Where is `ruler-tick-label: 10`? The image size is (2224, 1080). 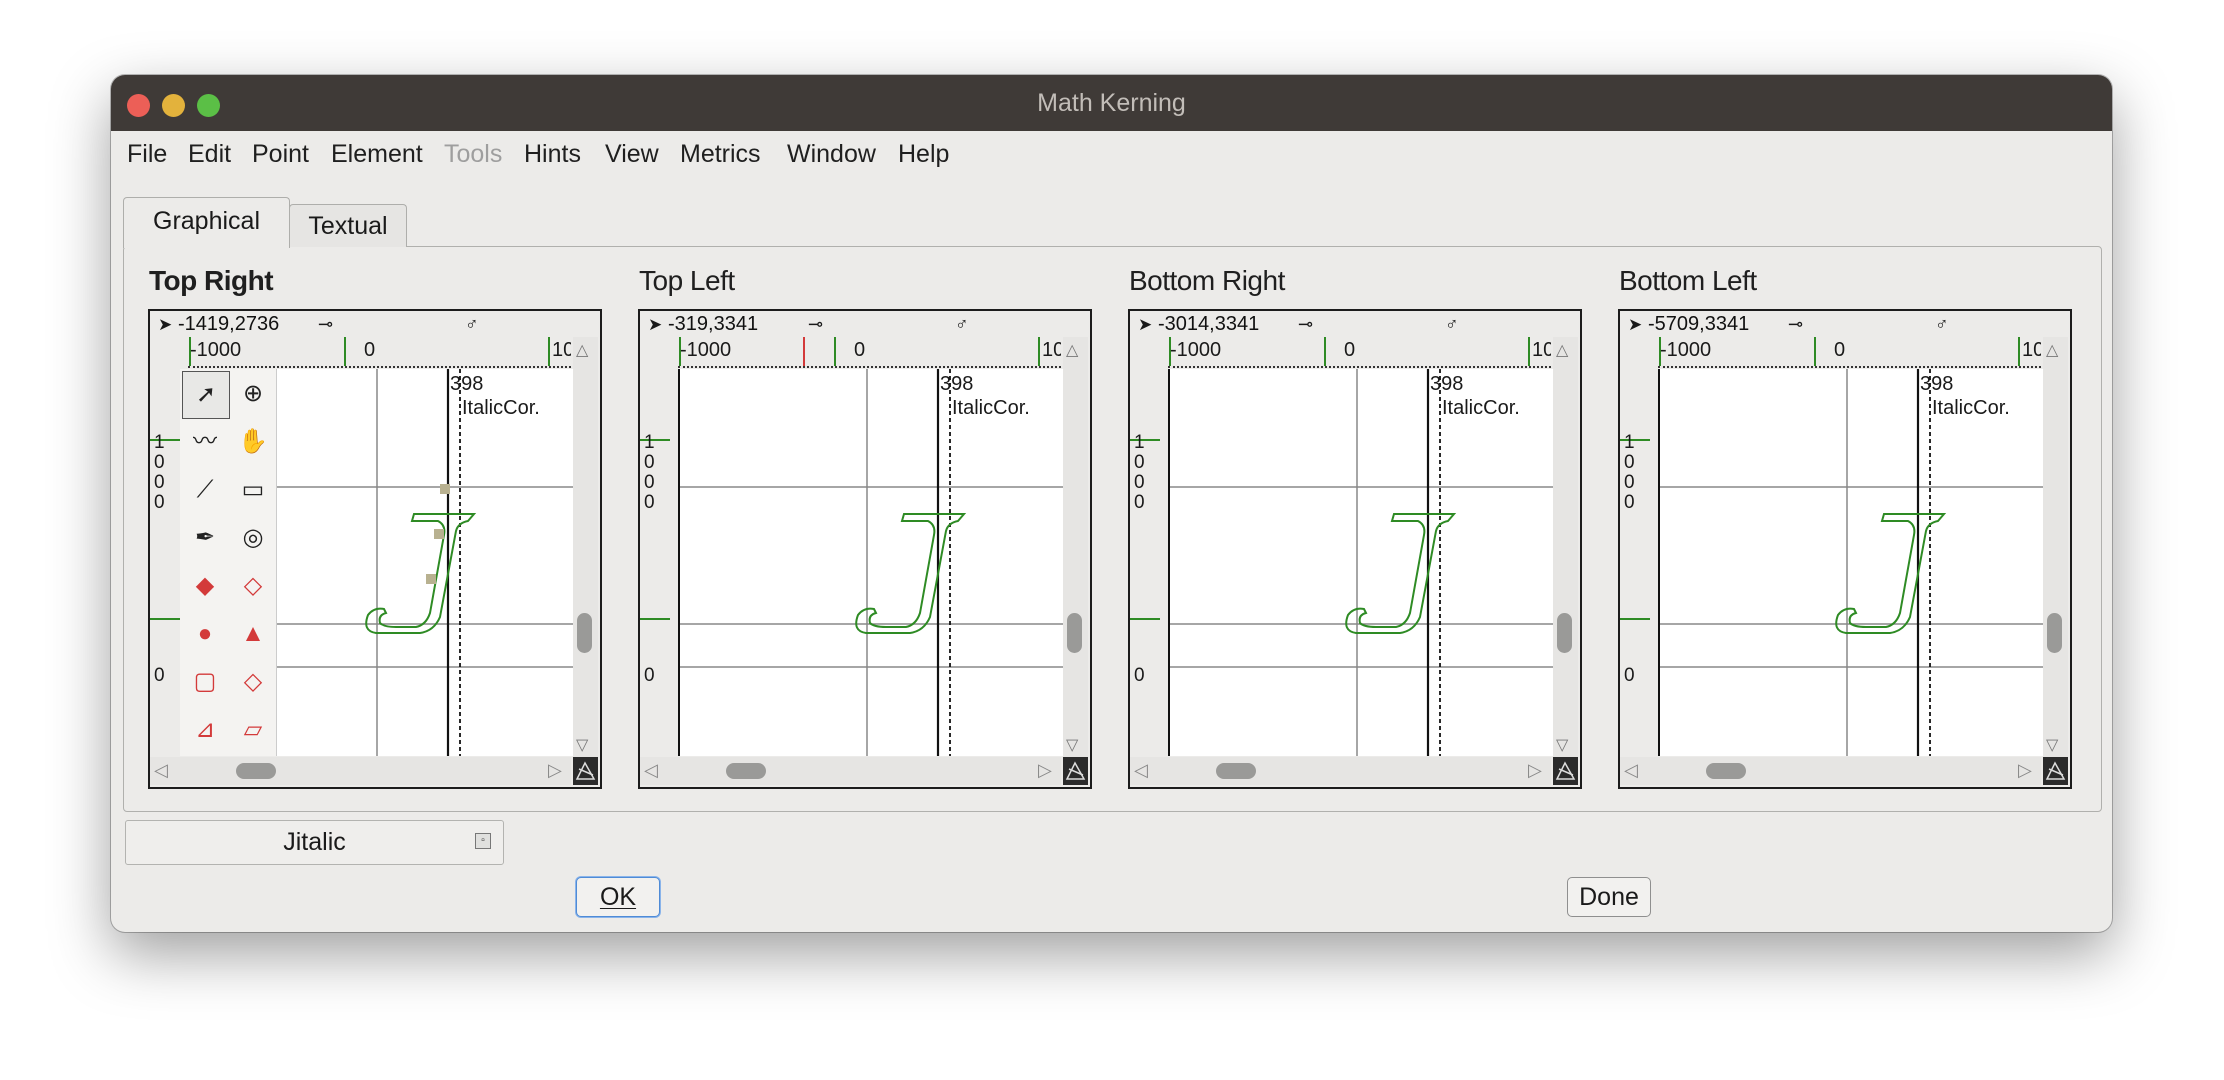 ruler-tick-label: 10 is located at coordinates (1051, 350).